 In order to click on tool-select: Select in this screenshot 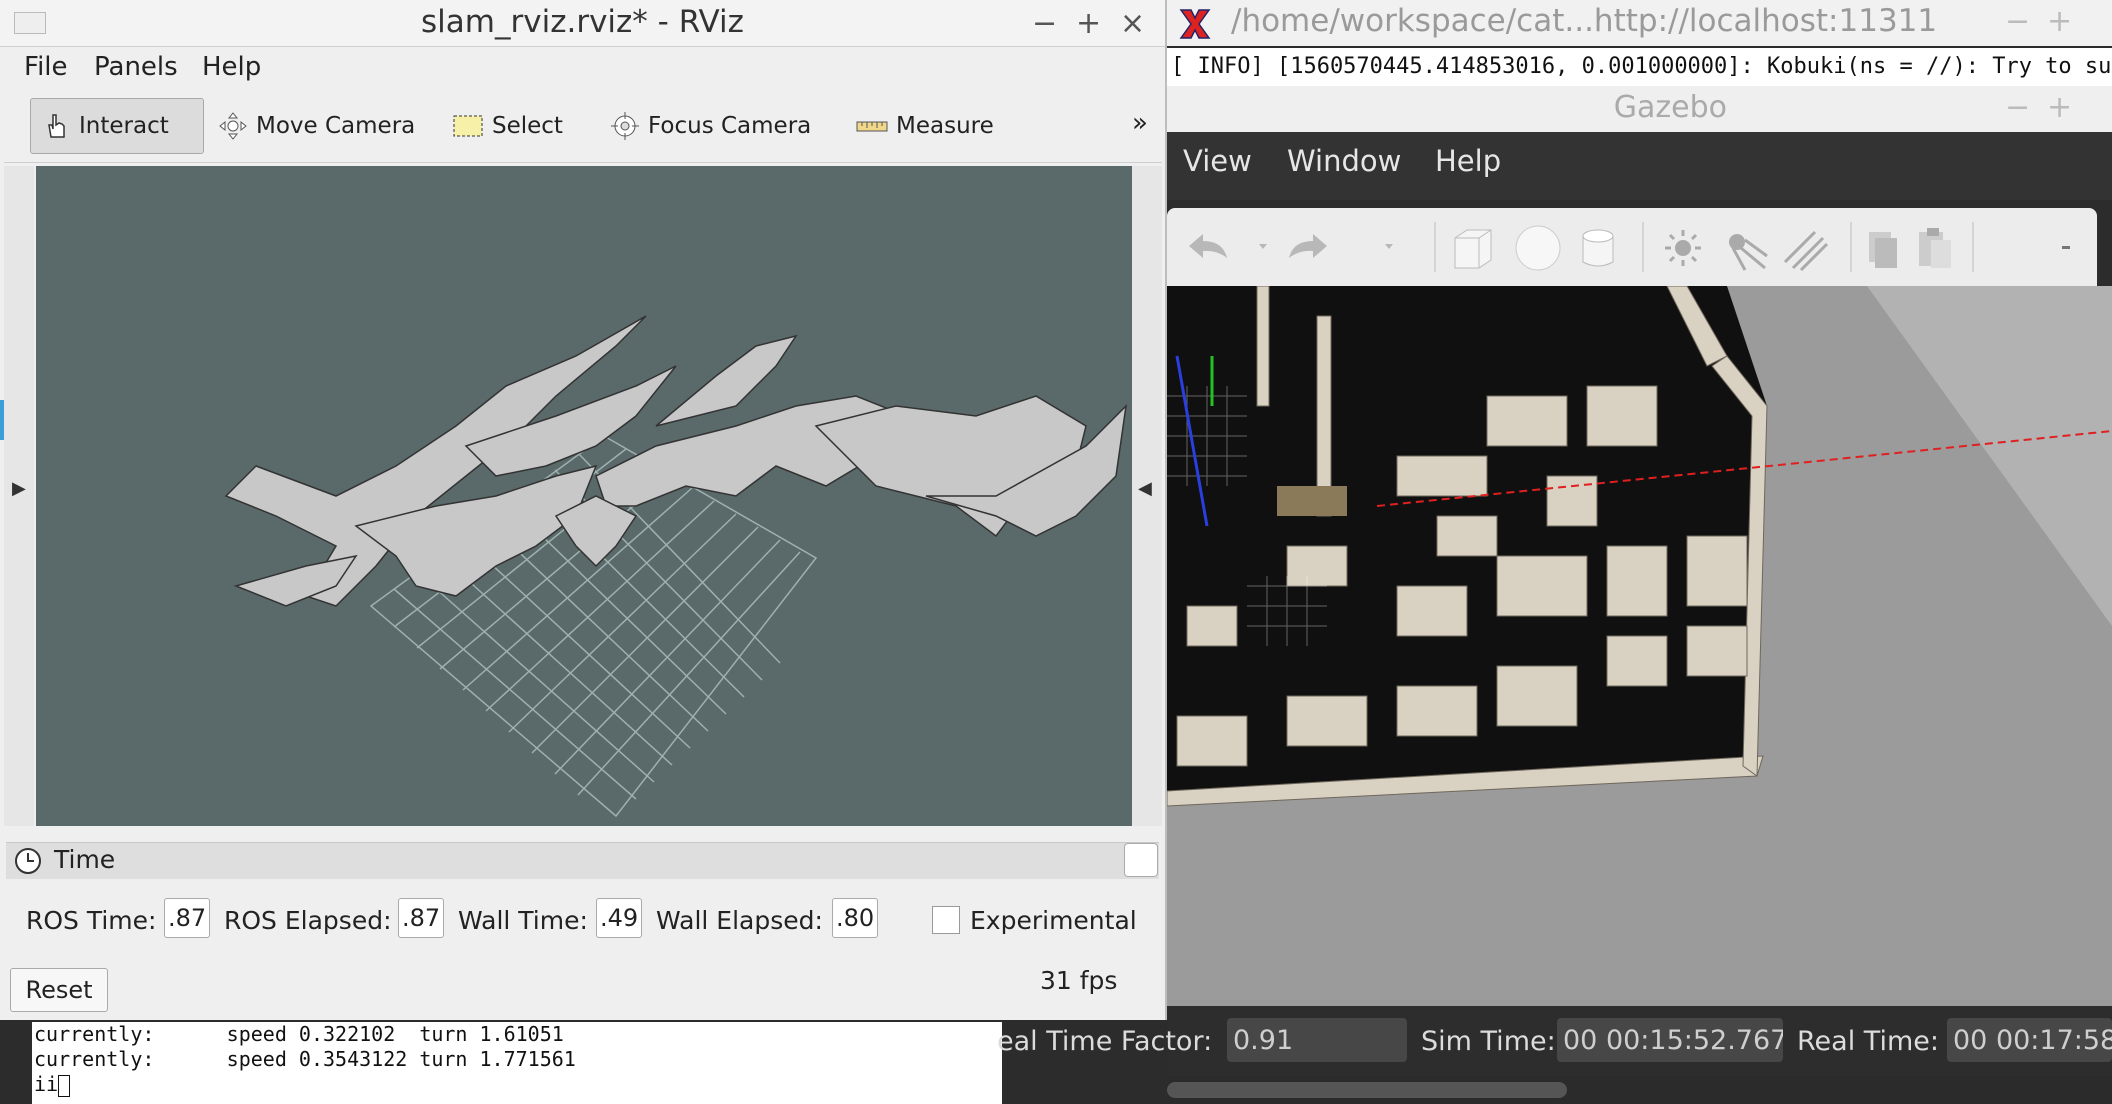, I will do `click(517, 126)`.